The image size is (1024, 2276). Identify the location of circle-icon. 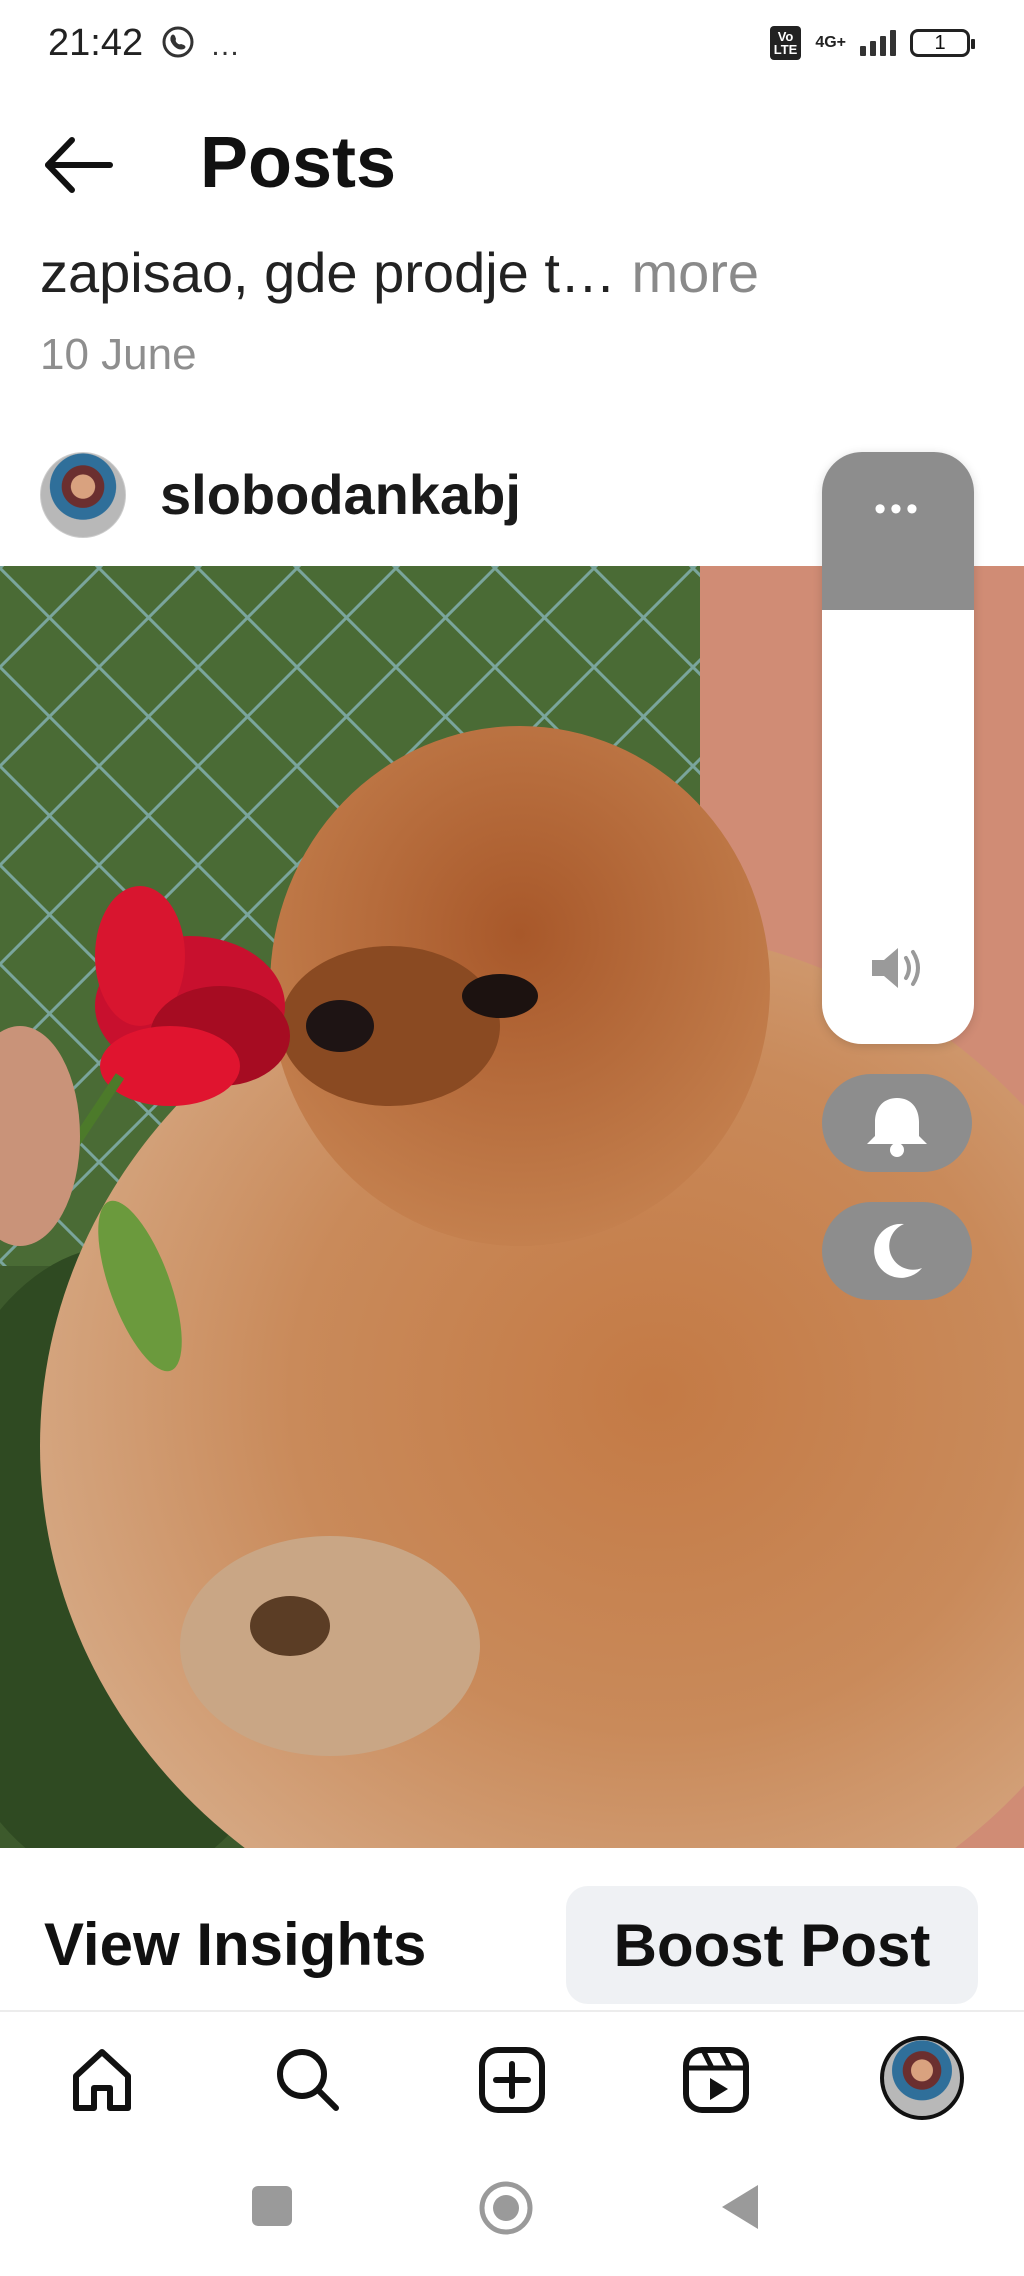
(506, 2208).